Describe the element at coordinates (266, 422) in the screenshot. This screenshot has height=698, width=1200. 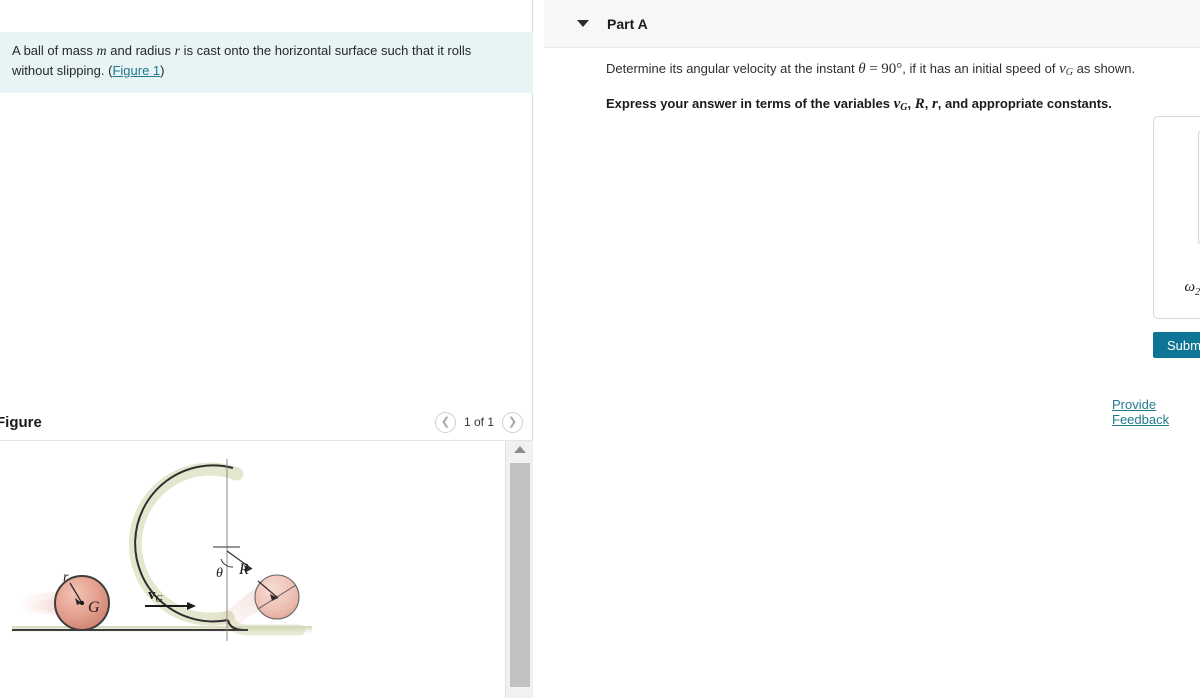
I see `figure-header: Figure ❮ 1 of 1 ❯` at that location.